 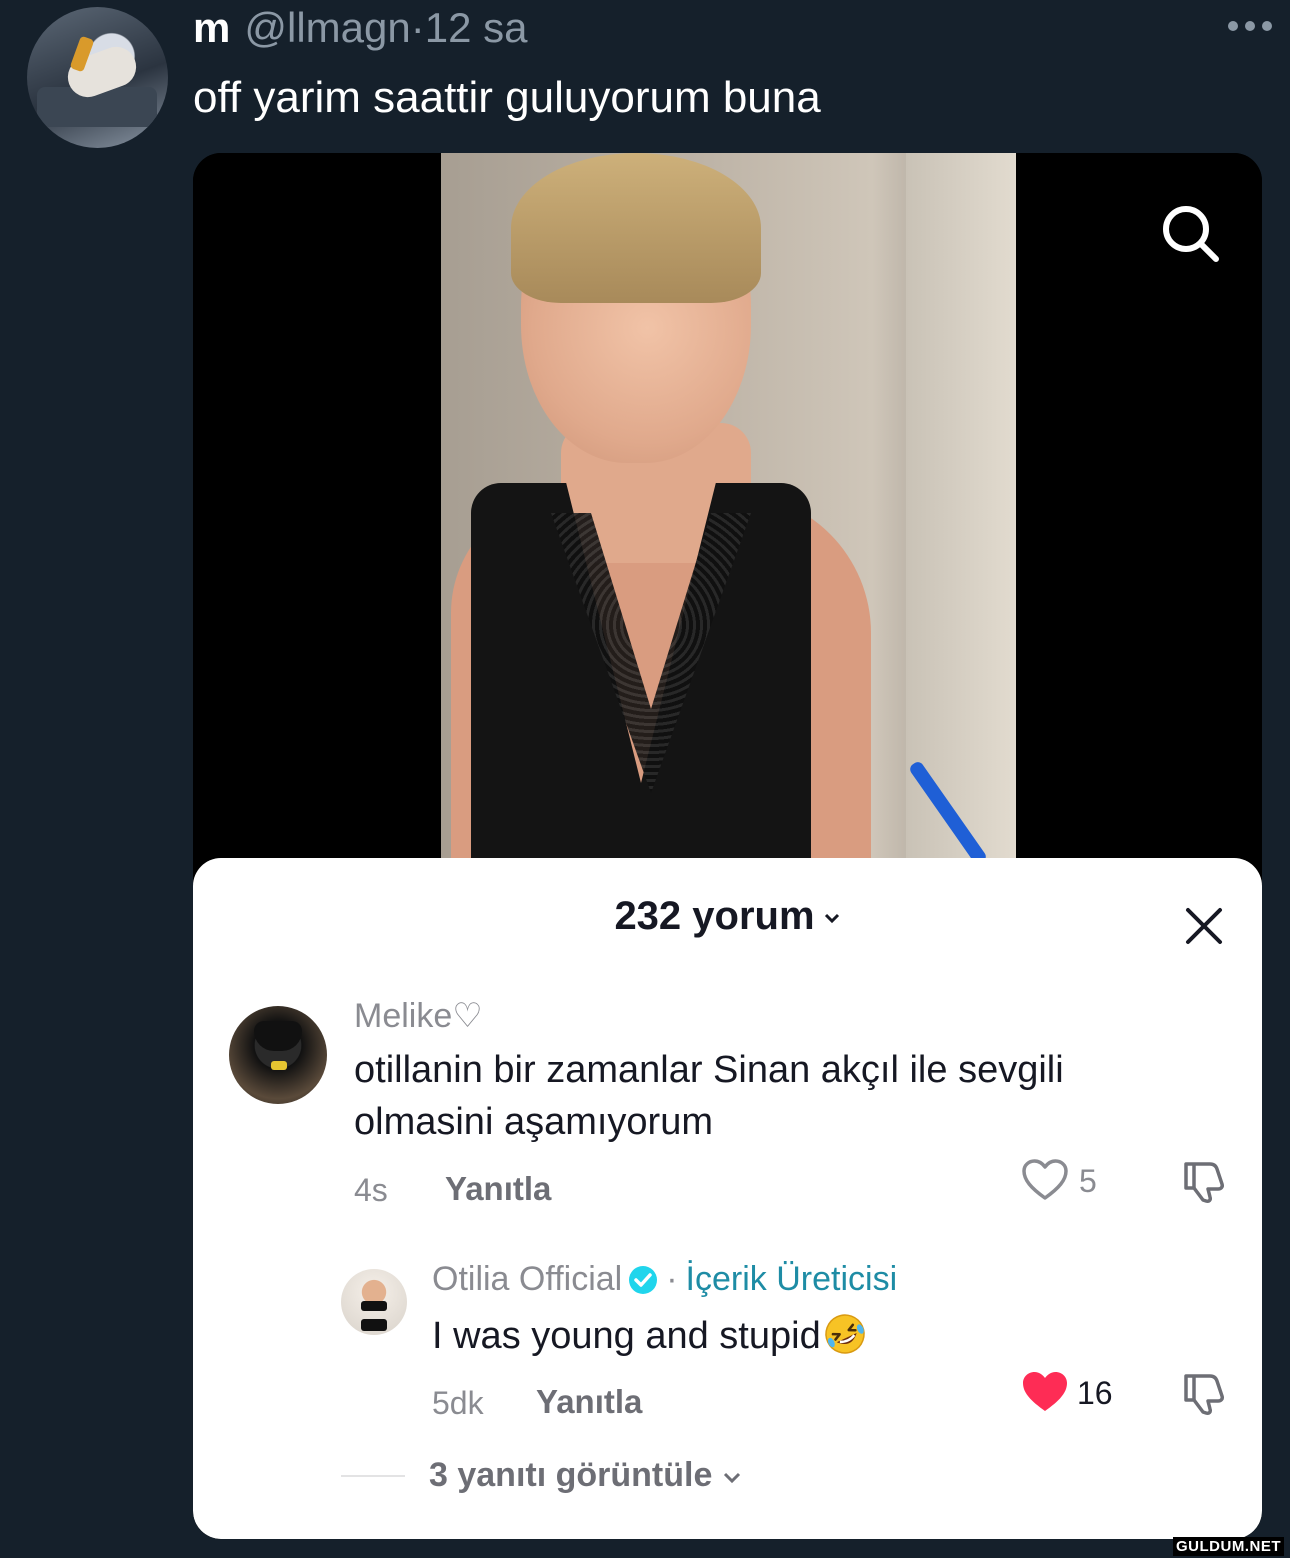 I want to click on reply-time: 5dk, so click(x=458, y=1403).